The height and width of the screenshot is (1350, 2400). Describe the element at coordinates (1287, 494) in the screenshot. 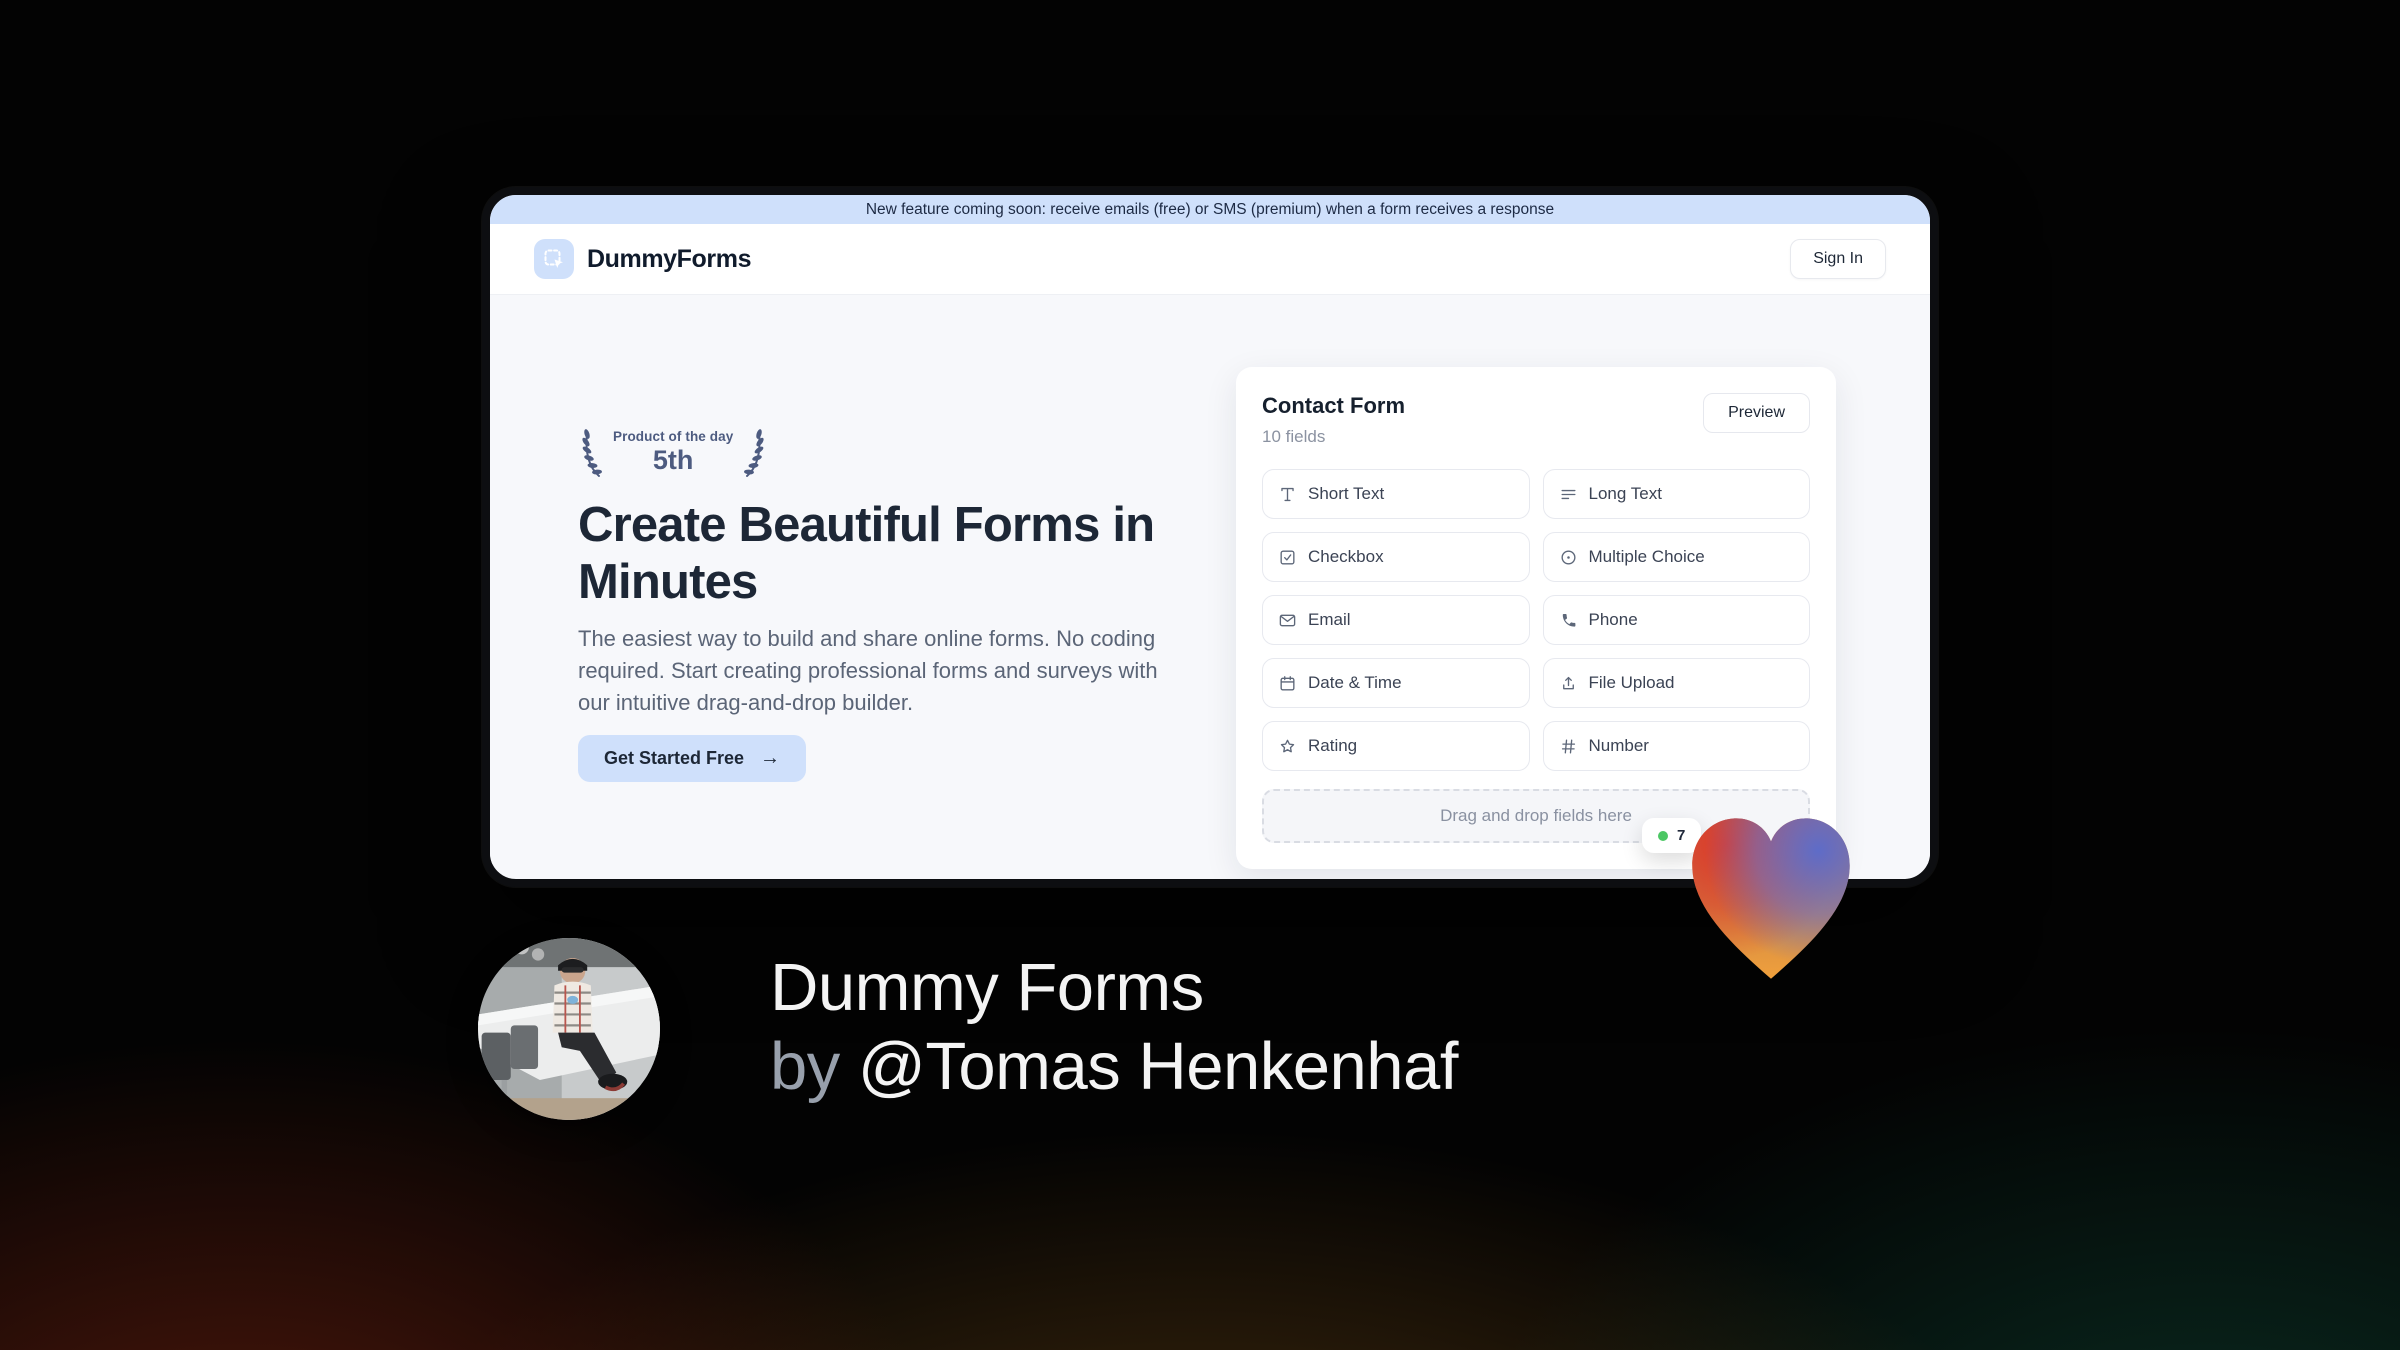

I see `short-text-icon` at that location.